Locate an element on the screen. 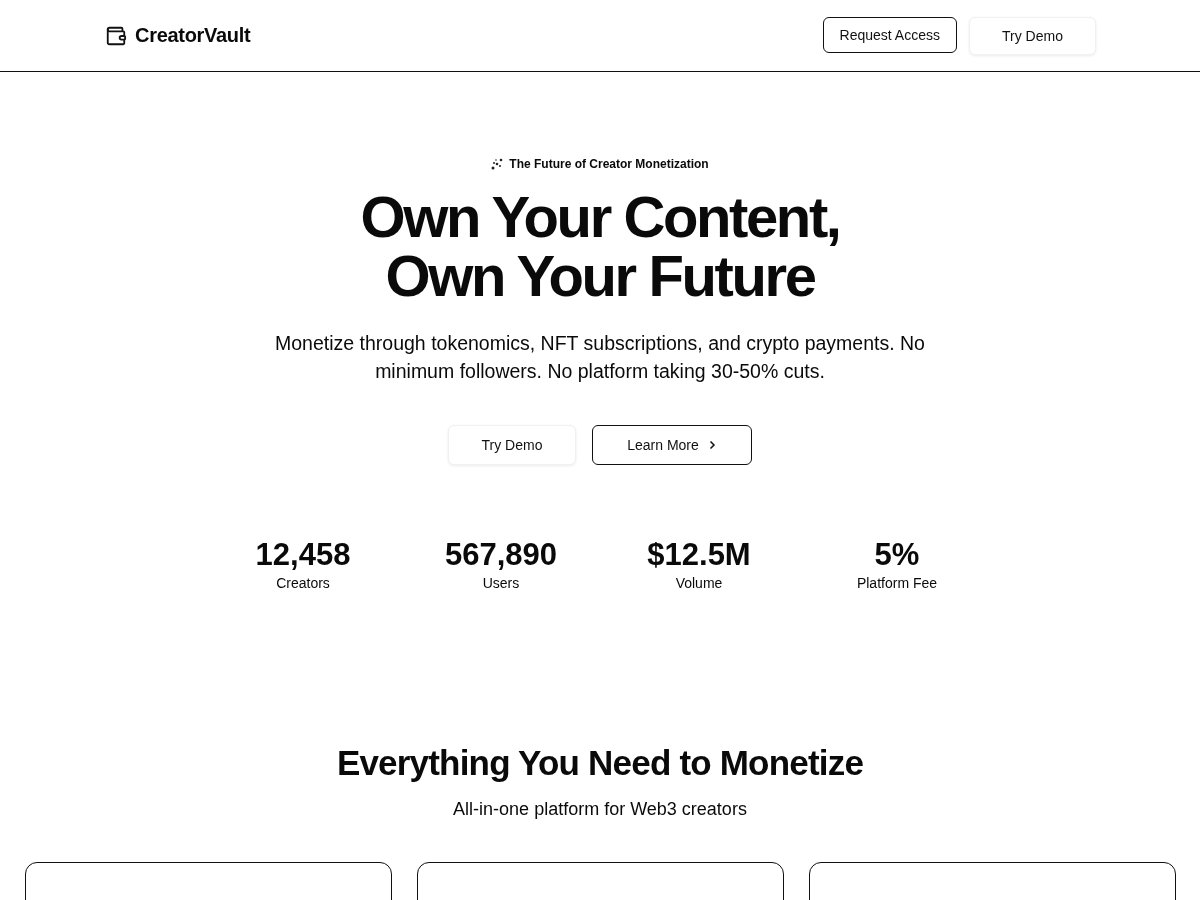 The width and height of the screenshot is (1200, 900). section-title: Everything You Need to Monetize is located at coordinates (600, 763).